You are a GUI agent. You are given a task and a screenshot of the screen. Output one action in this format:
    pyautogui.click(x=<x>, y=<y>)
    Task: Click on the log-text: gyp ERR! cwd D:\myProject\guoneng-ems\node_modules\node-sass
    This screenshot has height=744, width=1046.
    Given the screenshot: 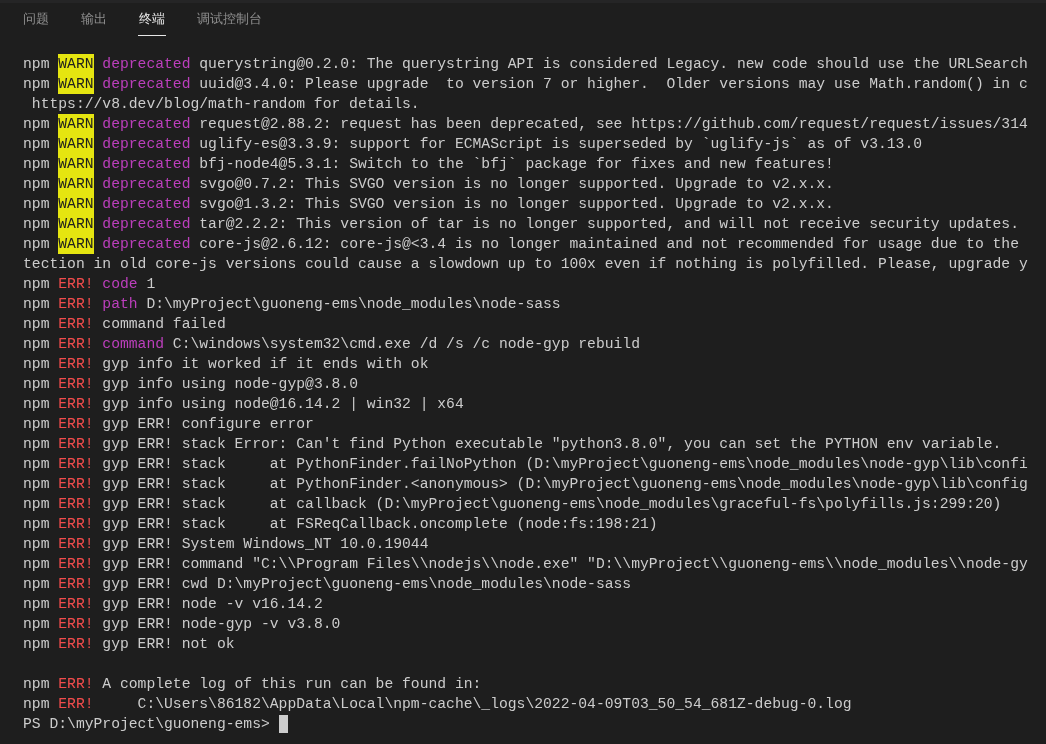 What is the action you would take?
    pyautogui.click(x=367, y=584)
    